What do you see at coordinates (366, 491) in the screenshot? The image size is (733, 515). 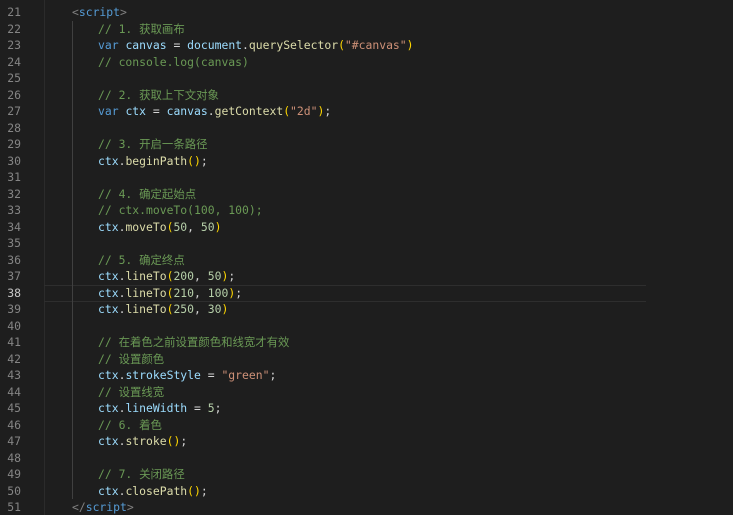 I see `code-line: 50 ctx.closePath();` at bounding box center [366, 491].